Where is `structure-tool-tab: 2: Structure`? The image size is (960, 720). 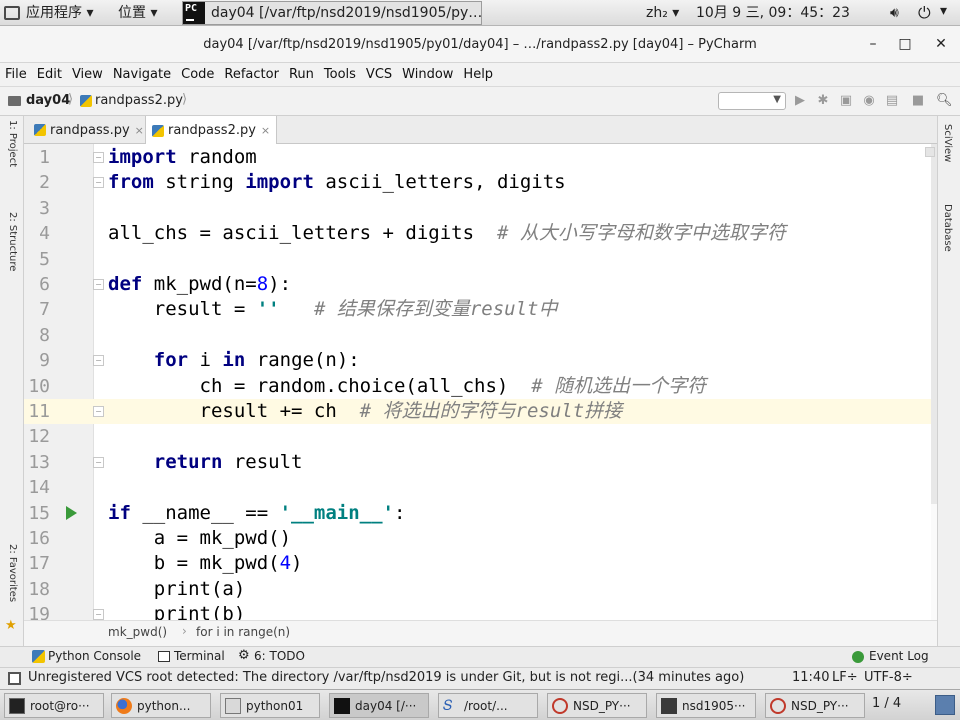 structure-tool-tab: 2: Structure is located at coordinates (12, 241).